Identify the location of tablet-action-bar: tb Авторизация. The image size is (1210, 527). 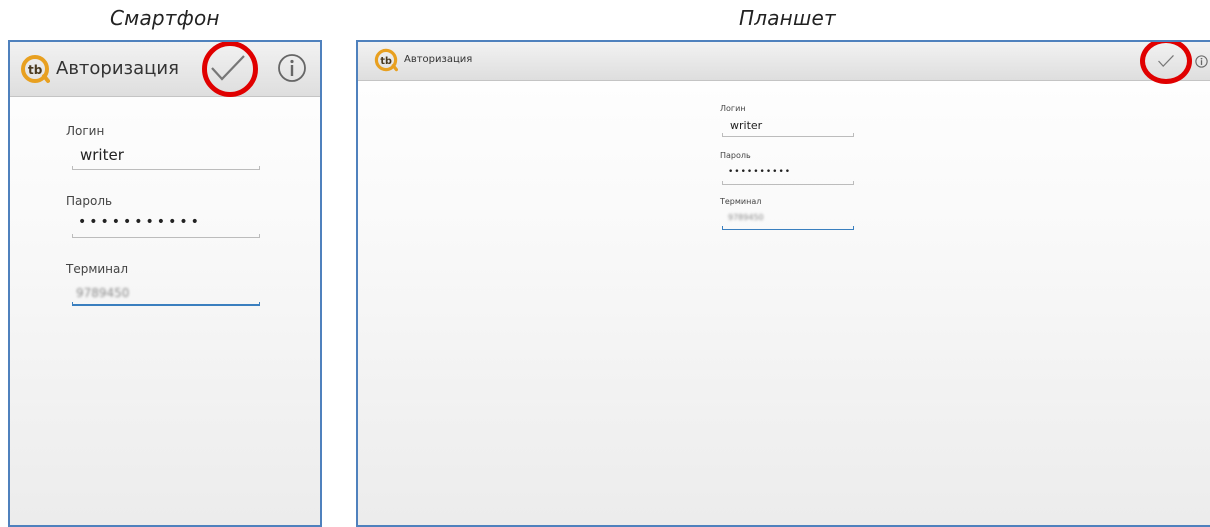
(784, 63).